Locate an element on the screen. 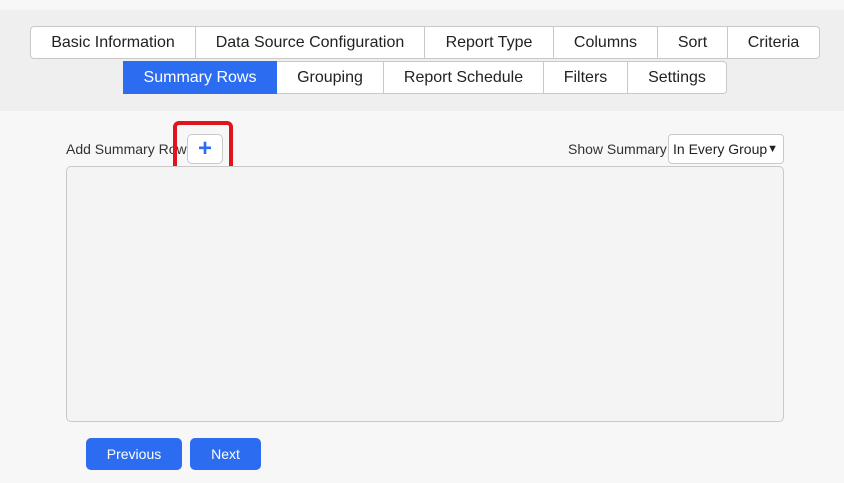 This screenshot has width=844, height=483. next-button: Next is located at coordinates (225, 454).